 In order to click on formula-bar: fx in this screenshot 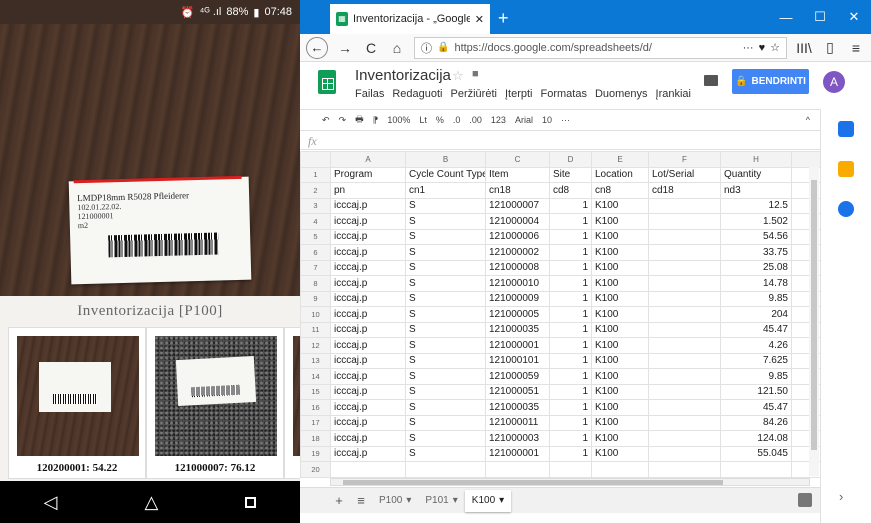, I will do `click(560, 141)`.